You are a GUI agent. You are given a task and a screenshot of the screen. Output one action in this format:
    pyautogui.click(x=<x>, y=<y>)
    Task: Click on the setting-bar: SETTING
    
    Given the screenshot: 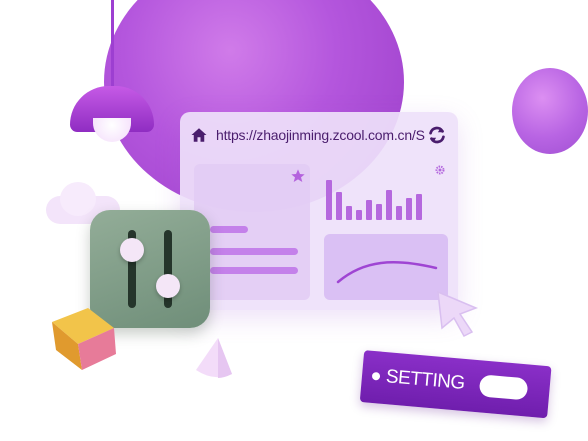 What is the action you would take?
    pyautogui.click(x=455, y=384)
    